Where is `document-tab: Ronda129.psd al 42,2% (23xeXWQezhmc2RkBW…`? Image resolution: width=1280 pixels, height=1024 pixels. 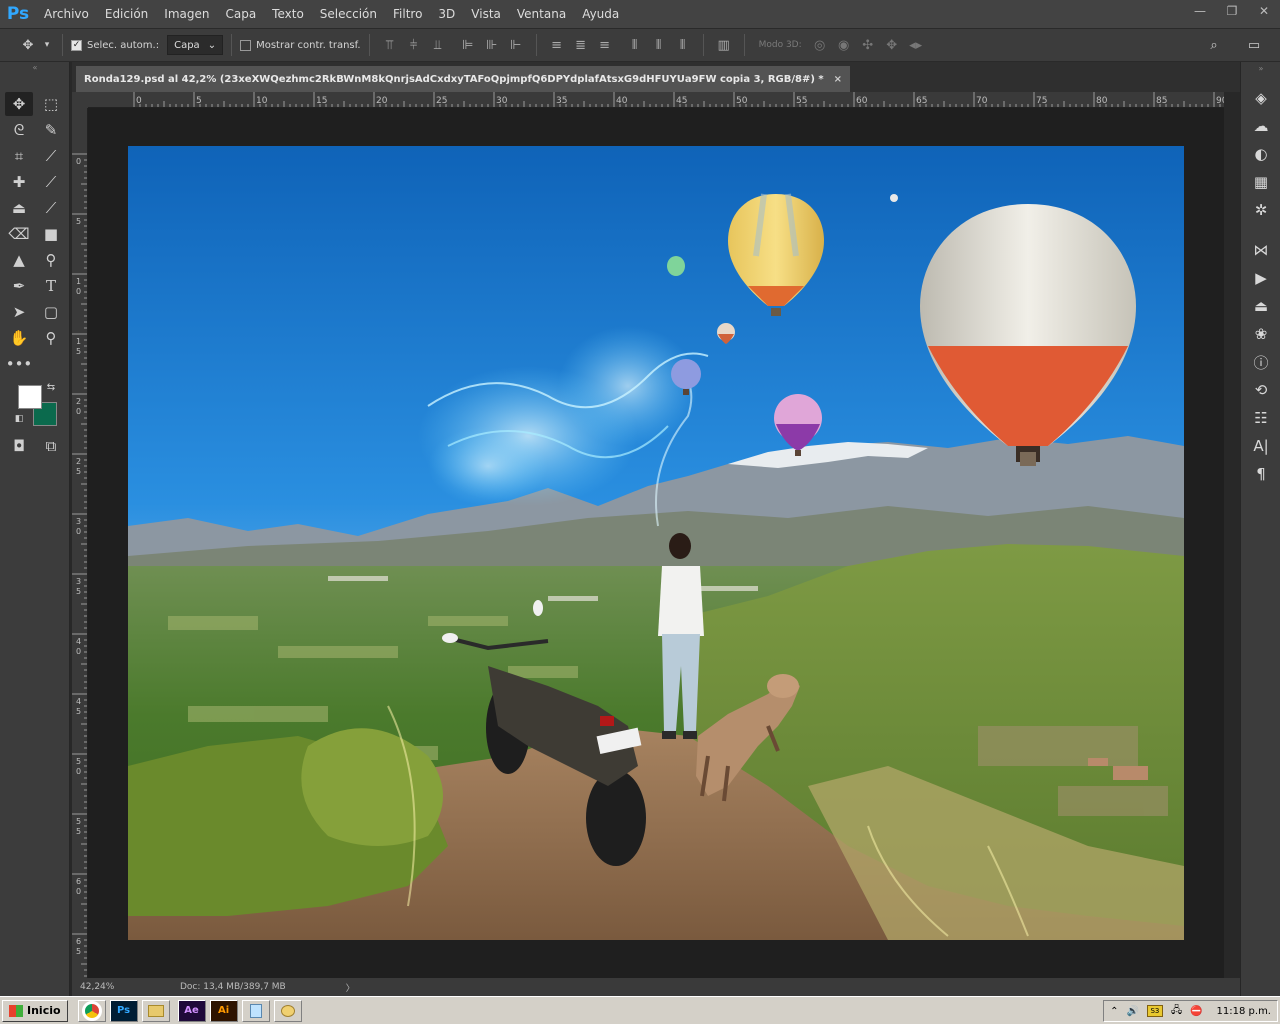 document-tab: Ronda129.psd al 42,2% (23xeXWQezhmc2RkBW… is located at coordinates (463, 79).